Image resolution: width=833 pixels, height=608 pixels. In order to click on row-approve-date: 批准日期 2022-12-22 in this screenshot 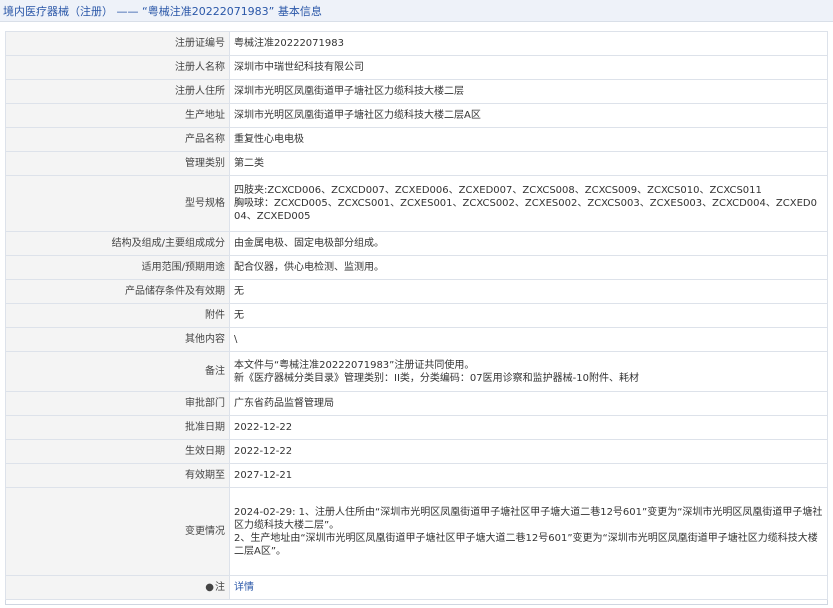, I will do `click(416, 427)`.